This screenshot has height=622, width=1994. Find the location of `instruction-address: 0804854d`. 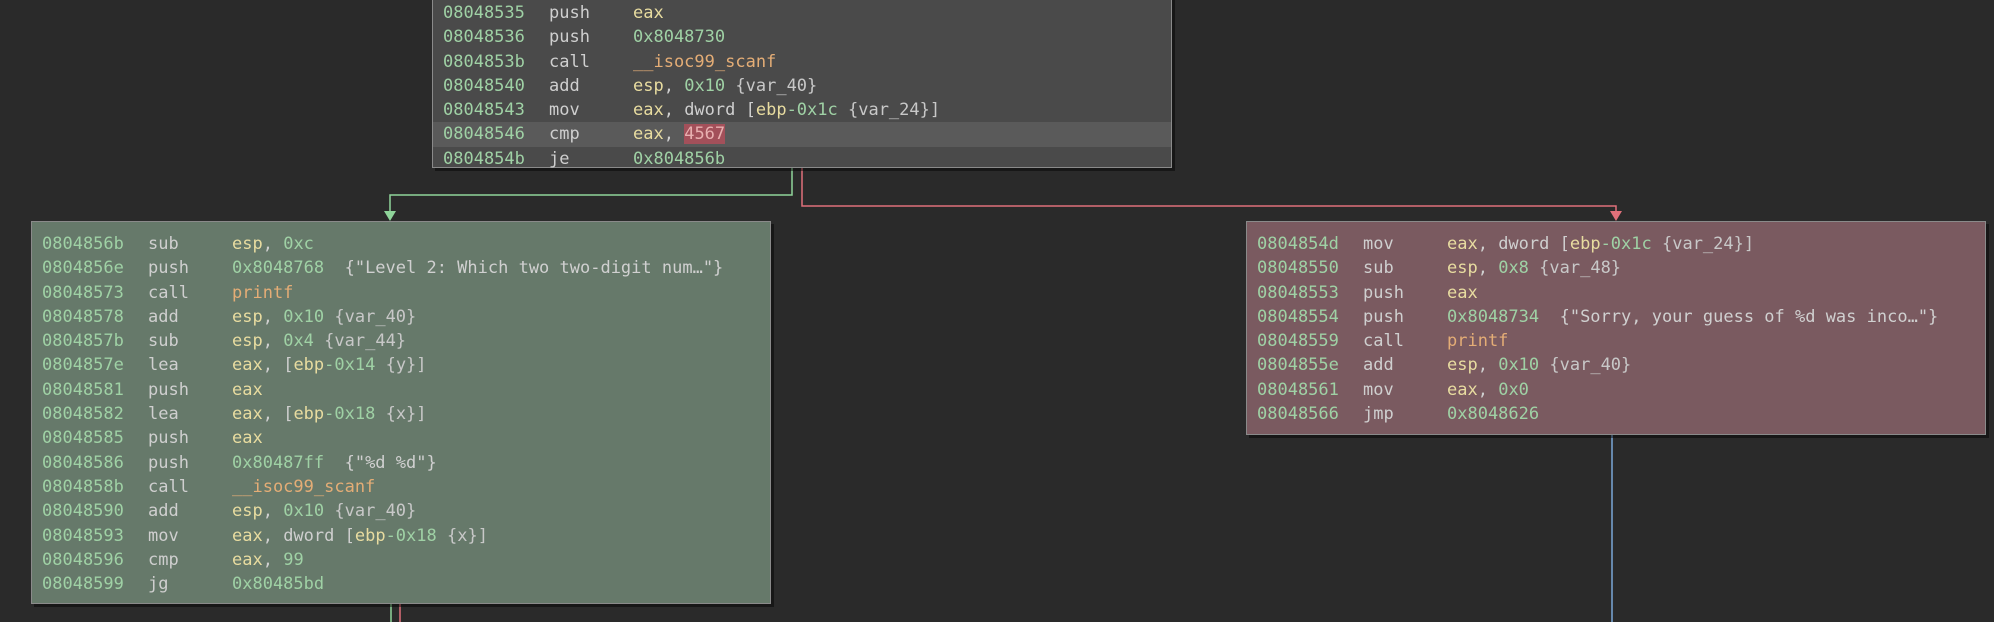

instruction-address: 0804854d is located at coordinates (1298, 244).